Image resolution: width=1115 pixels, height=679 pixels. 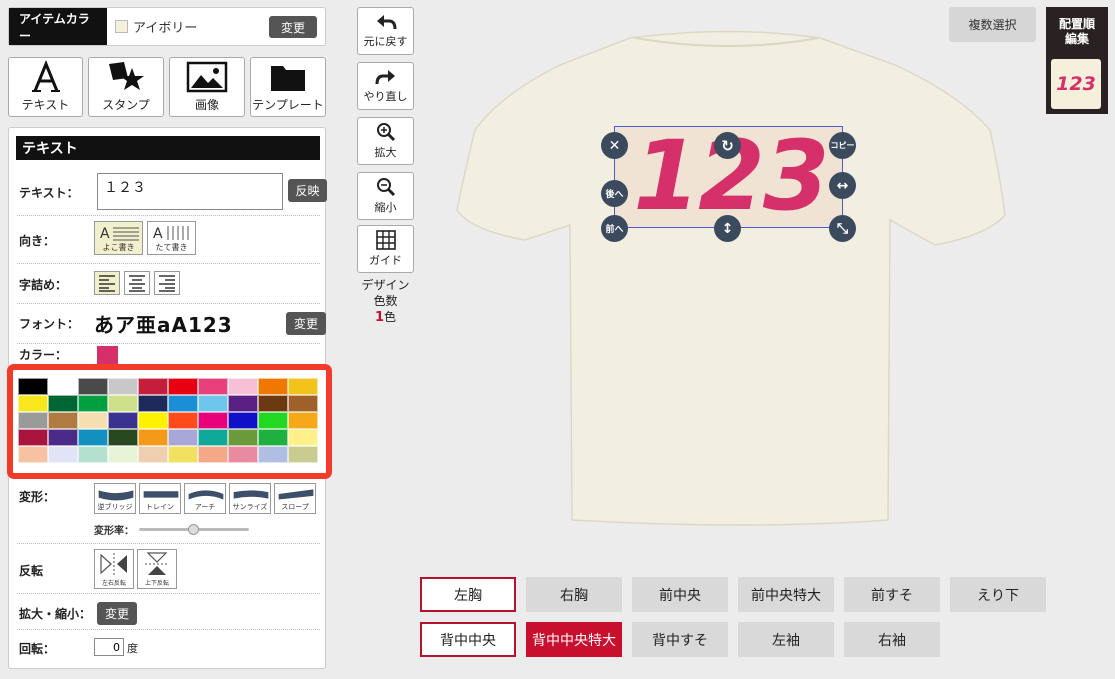 What do you see at coordinates (385, 86) in the screenshot?
I see `redo-button: やり直し` at bounding box center [385, 86].